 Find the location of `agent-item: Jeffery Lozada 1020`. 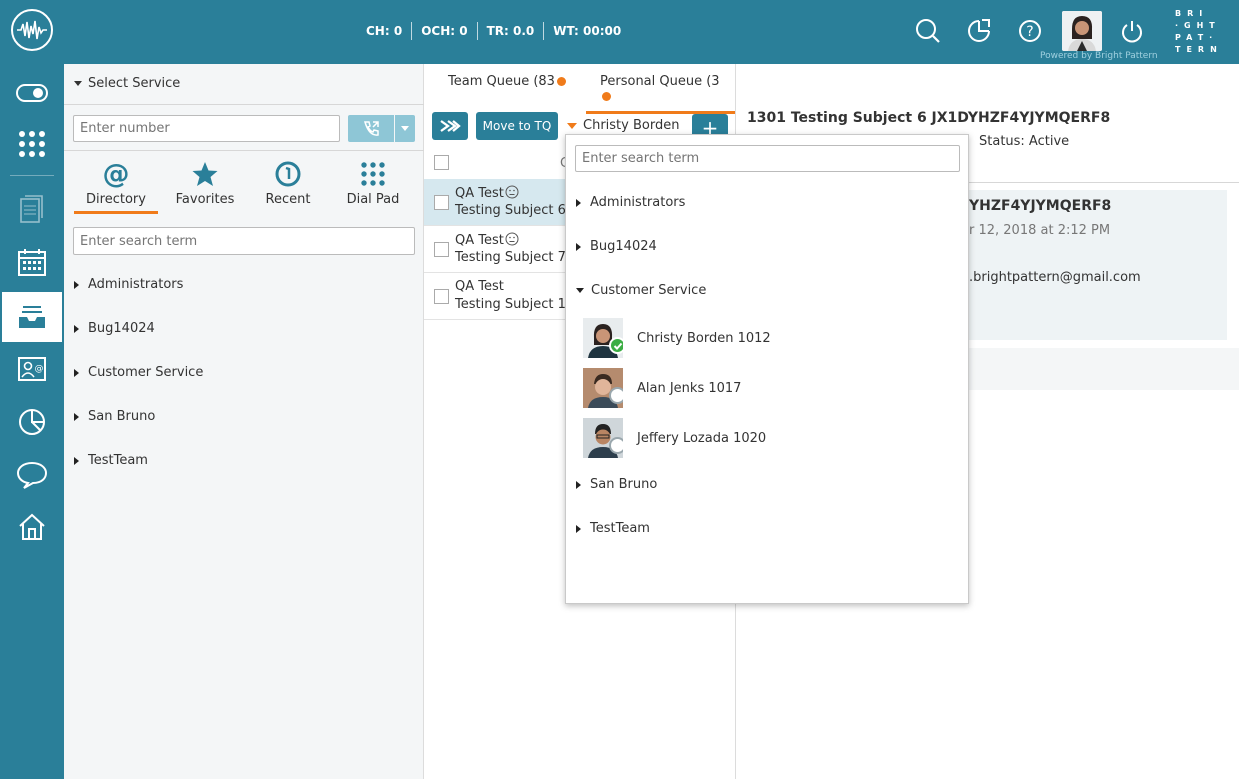

agent-item: Jeffery Lozada 1020 is located at coordinates (674, 438).